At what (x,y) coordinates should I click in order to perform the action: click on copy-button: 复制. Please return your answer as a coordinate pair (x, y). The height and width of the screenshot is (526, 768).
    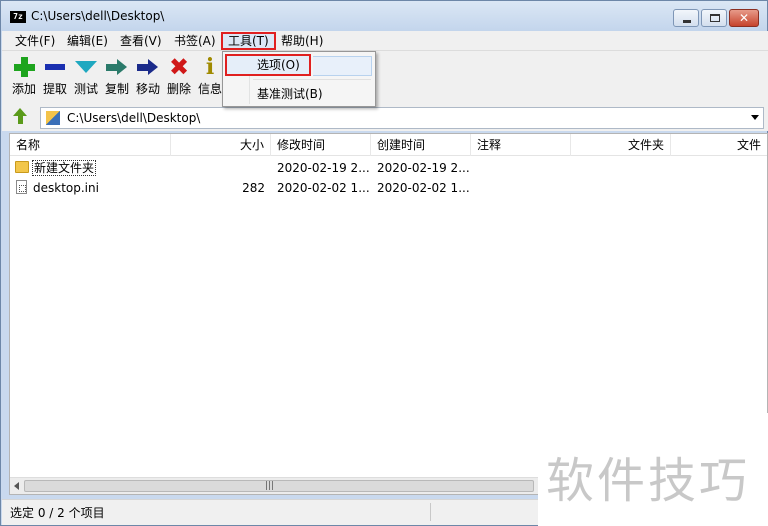
    Looking at the image, I should click on (117, 76).